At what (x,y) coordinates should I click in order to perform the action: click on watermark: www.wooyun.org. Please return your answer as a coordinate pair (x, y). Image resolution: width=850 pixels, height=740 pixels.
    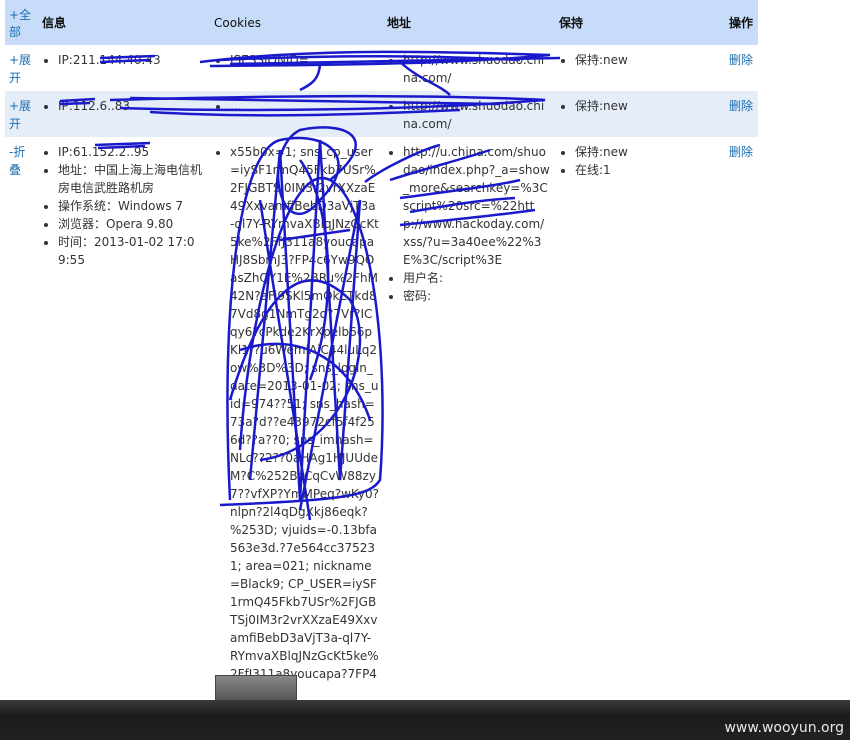
    Looking at the image, I should click on (784, 728).